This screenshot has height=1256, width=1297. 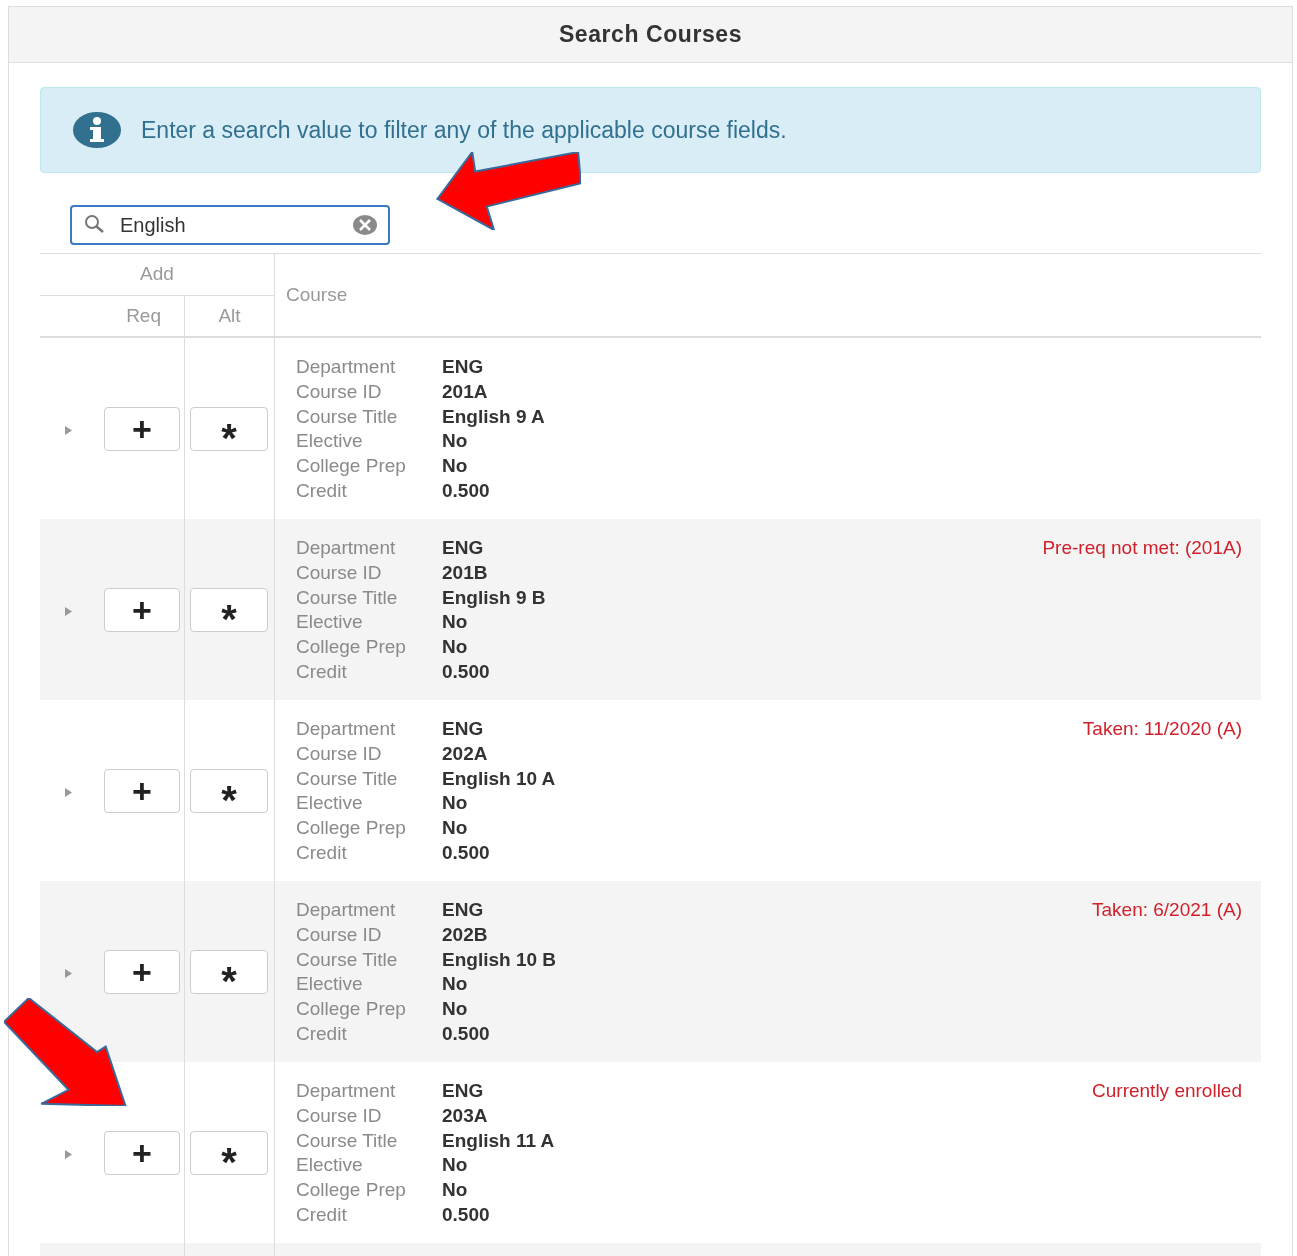 What do you see at coordinates (499, 778) in the screenshot?
I see `field-value: English 10 A` at bounding box center [499, 778].